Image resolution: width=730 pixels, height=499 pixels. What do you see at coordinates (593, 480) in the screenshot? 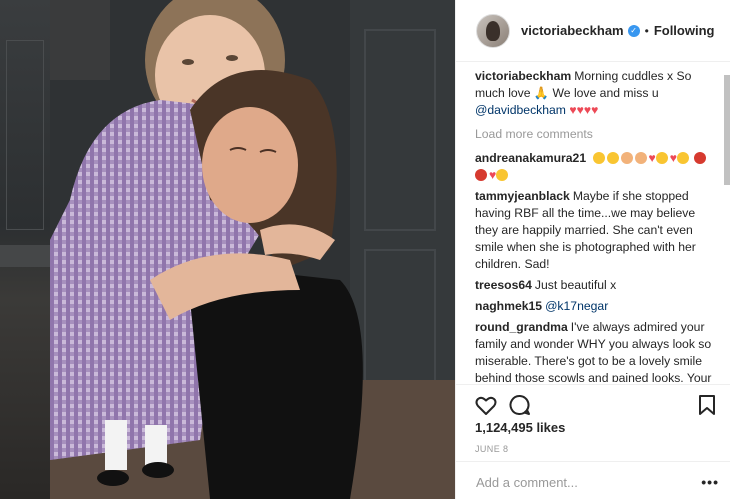
I see `add-comment-input: Add a comment... •••` at bounding box center [593, 480].